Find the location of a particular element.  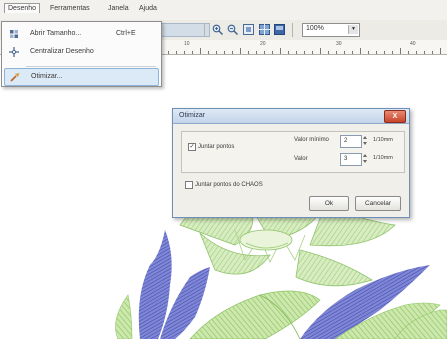

menu-item-shortcut: Ctrl+E is located at coordinates (126, 33).